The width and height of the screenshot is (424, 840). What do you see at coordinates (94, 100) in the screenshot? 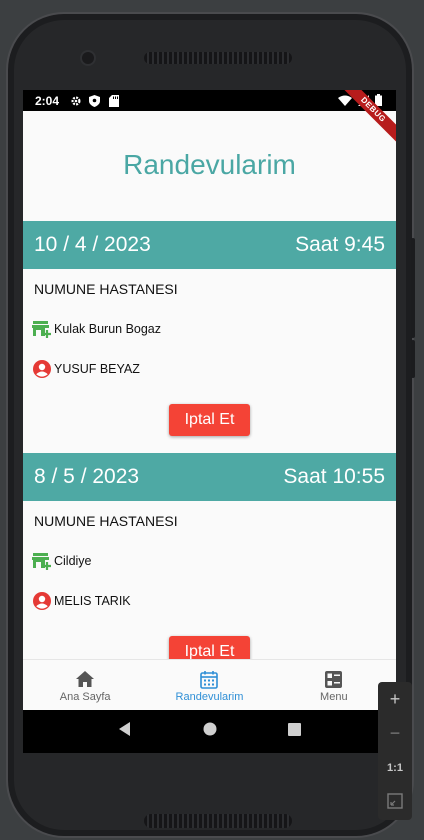
I see `shield-icon` at bounding box center [94, 100].